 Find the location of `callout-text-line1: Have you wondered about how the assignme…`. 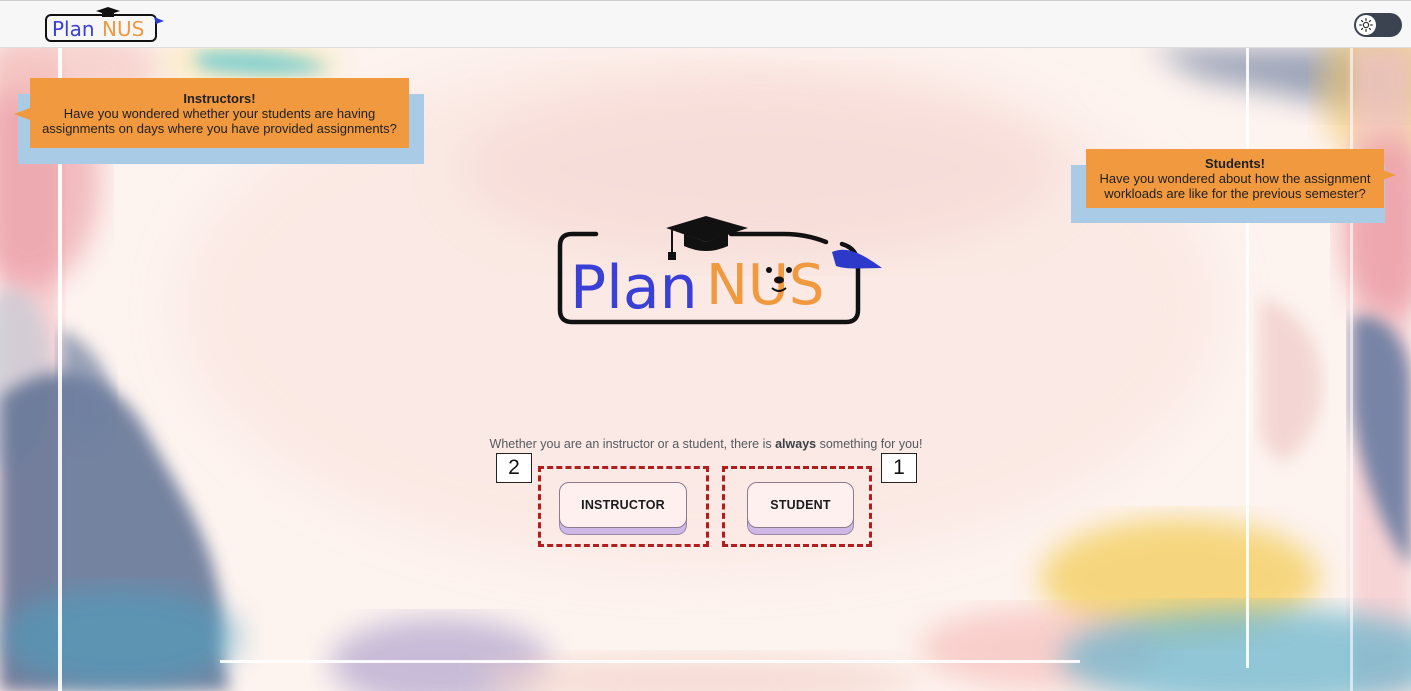

callout-text-line1: Have you wondered about how the assignme… is located at coordinates (1235, 178).